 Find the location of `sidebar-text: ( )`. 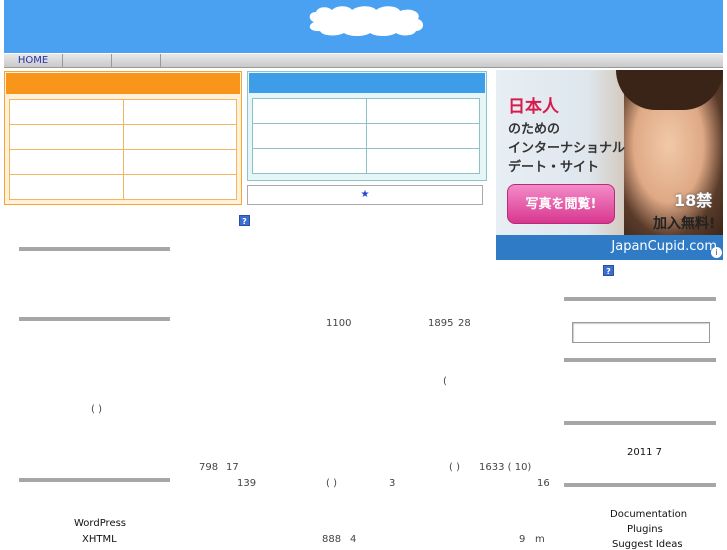

sidebar-text: ( ) is located at coordinates (96, 409).